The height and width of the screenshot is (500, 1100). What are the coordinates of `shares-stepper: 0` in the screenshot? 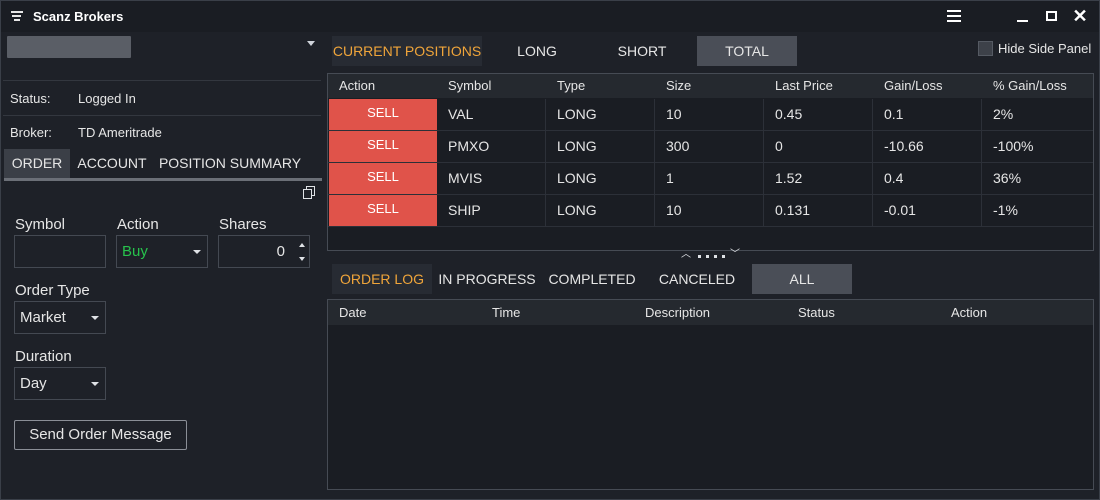 It's located at (264, 251).